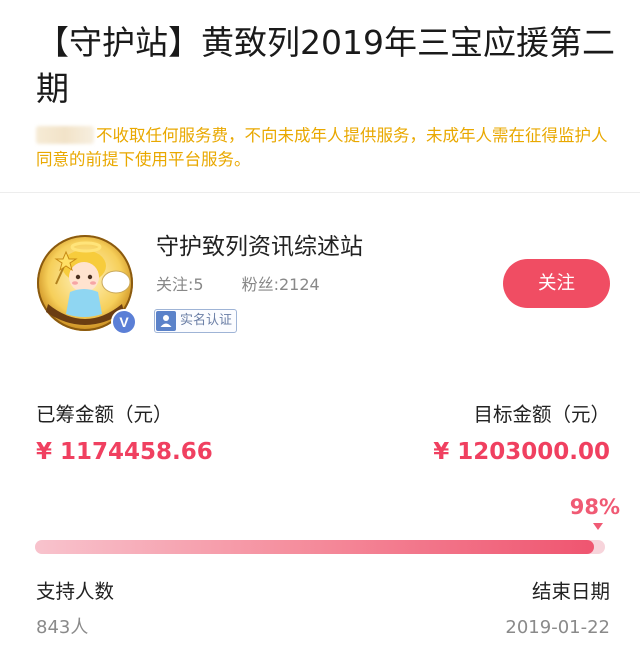 The image size is (640, 647). I want to click on real-name-verified-tag: 实名认证, so click(196, 321).